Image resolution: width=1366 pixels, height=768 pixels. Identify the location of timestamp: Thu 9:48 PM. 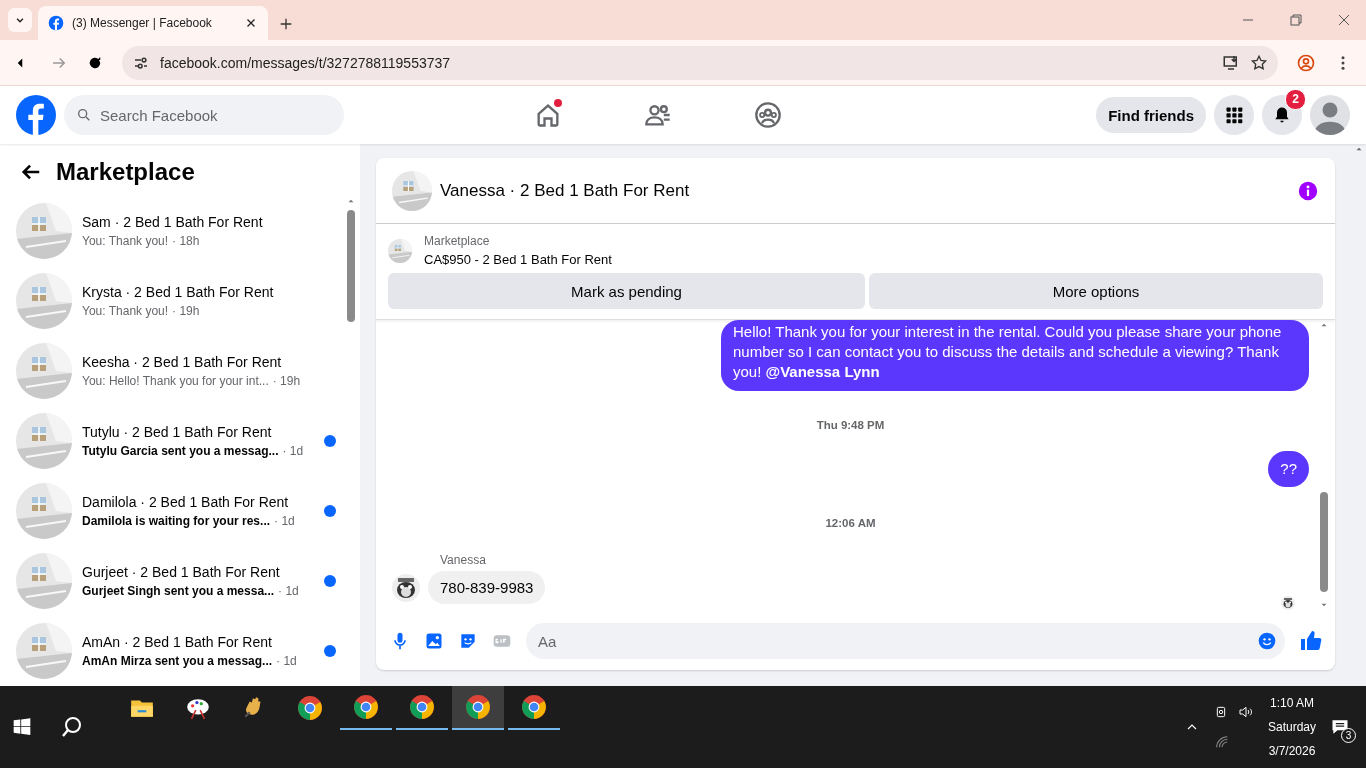
(850, 425).